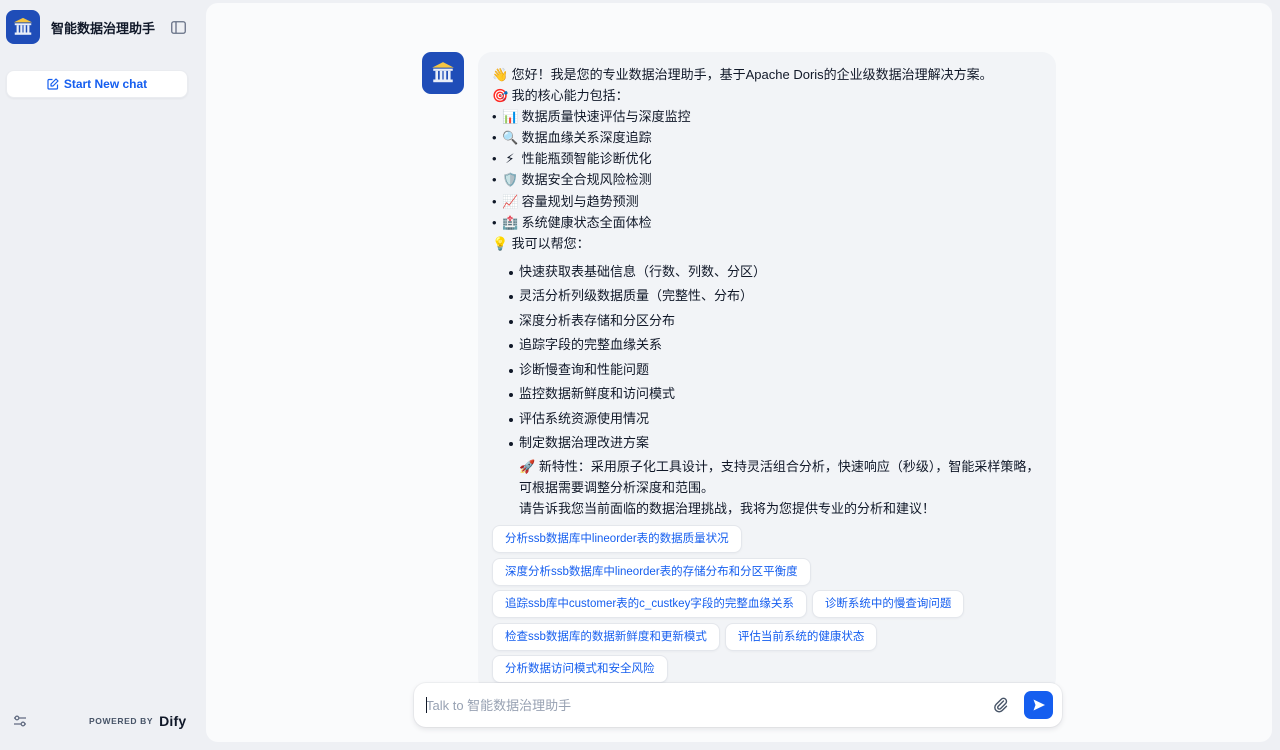  I want to click on help-heading-line: 💡 我可以帮您：, so click(767, 243).